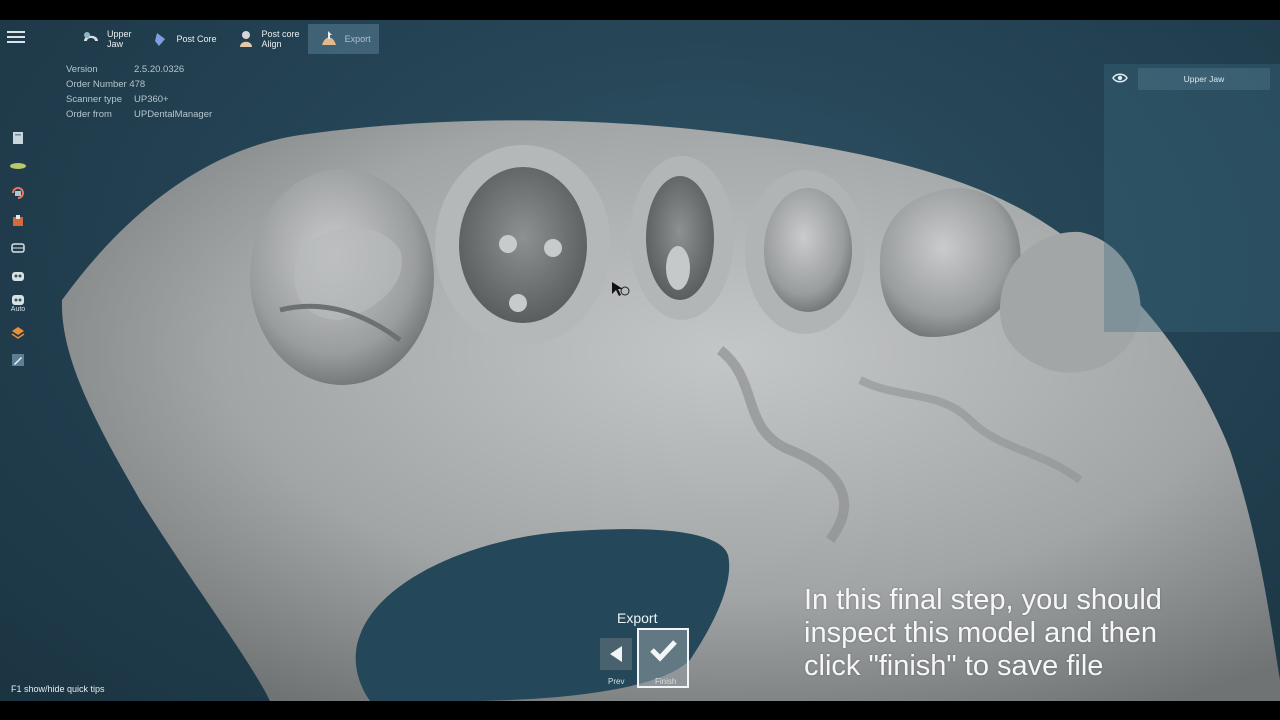 This screenshot has height=720, width=1280. I want to click on export-icon, so click(329, 39).